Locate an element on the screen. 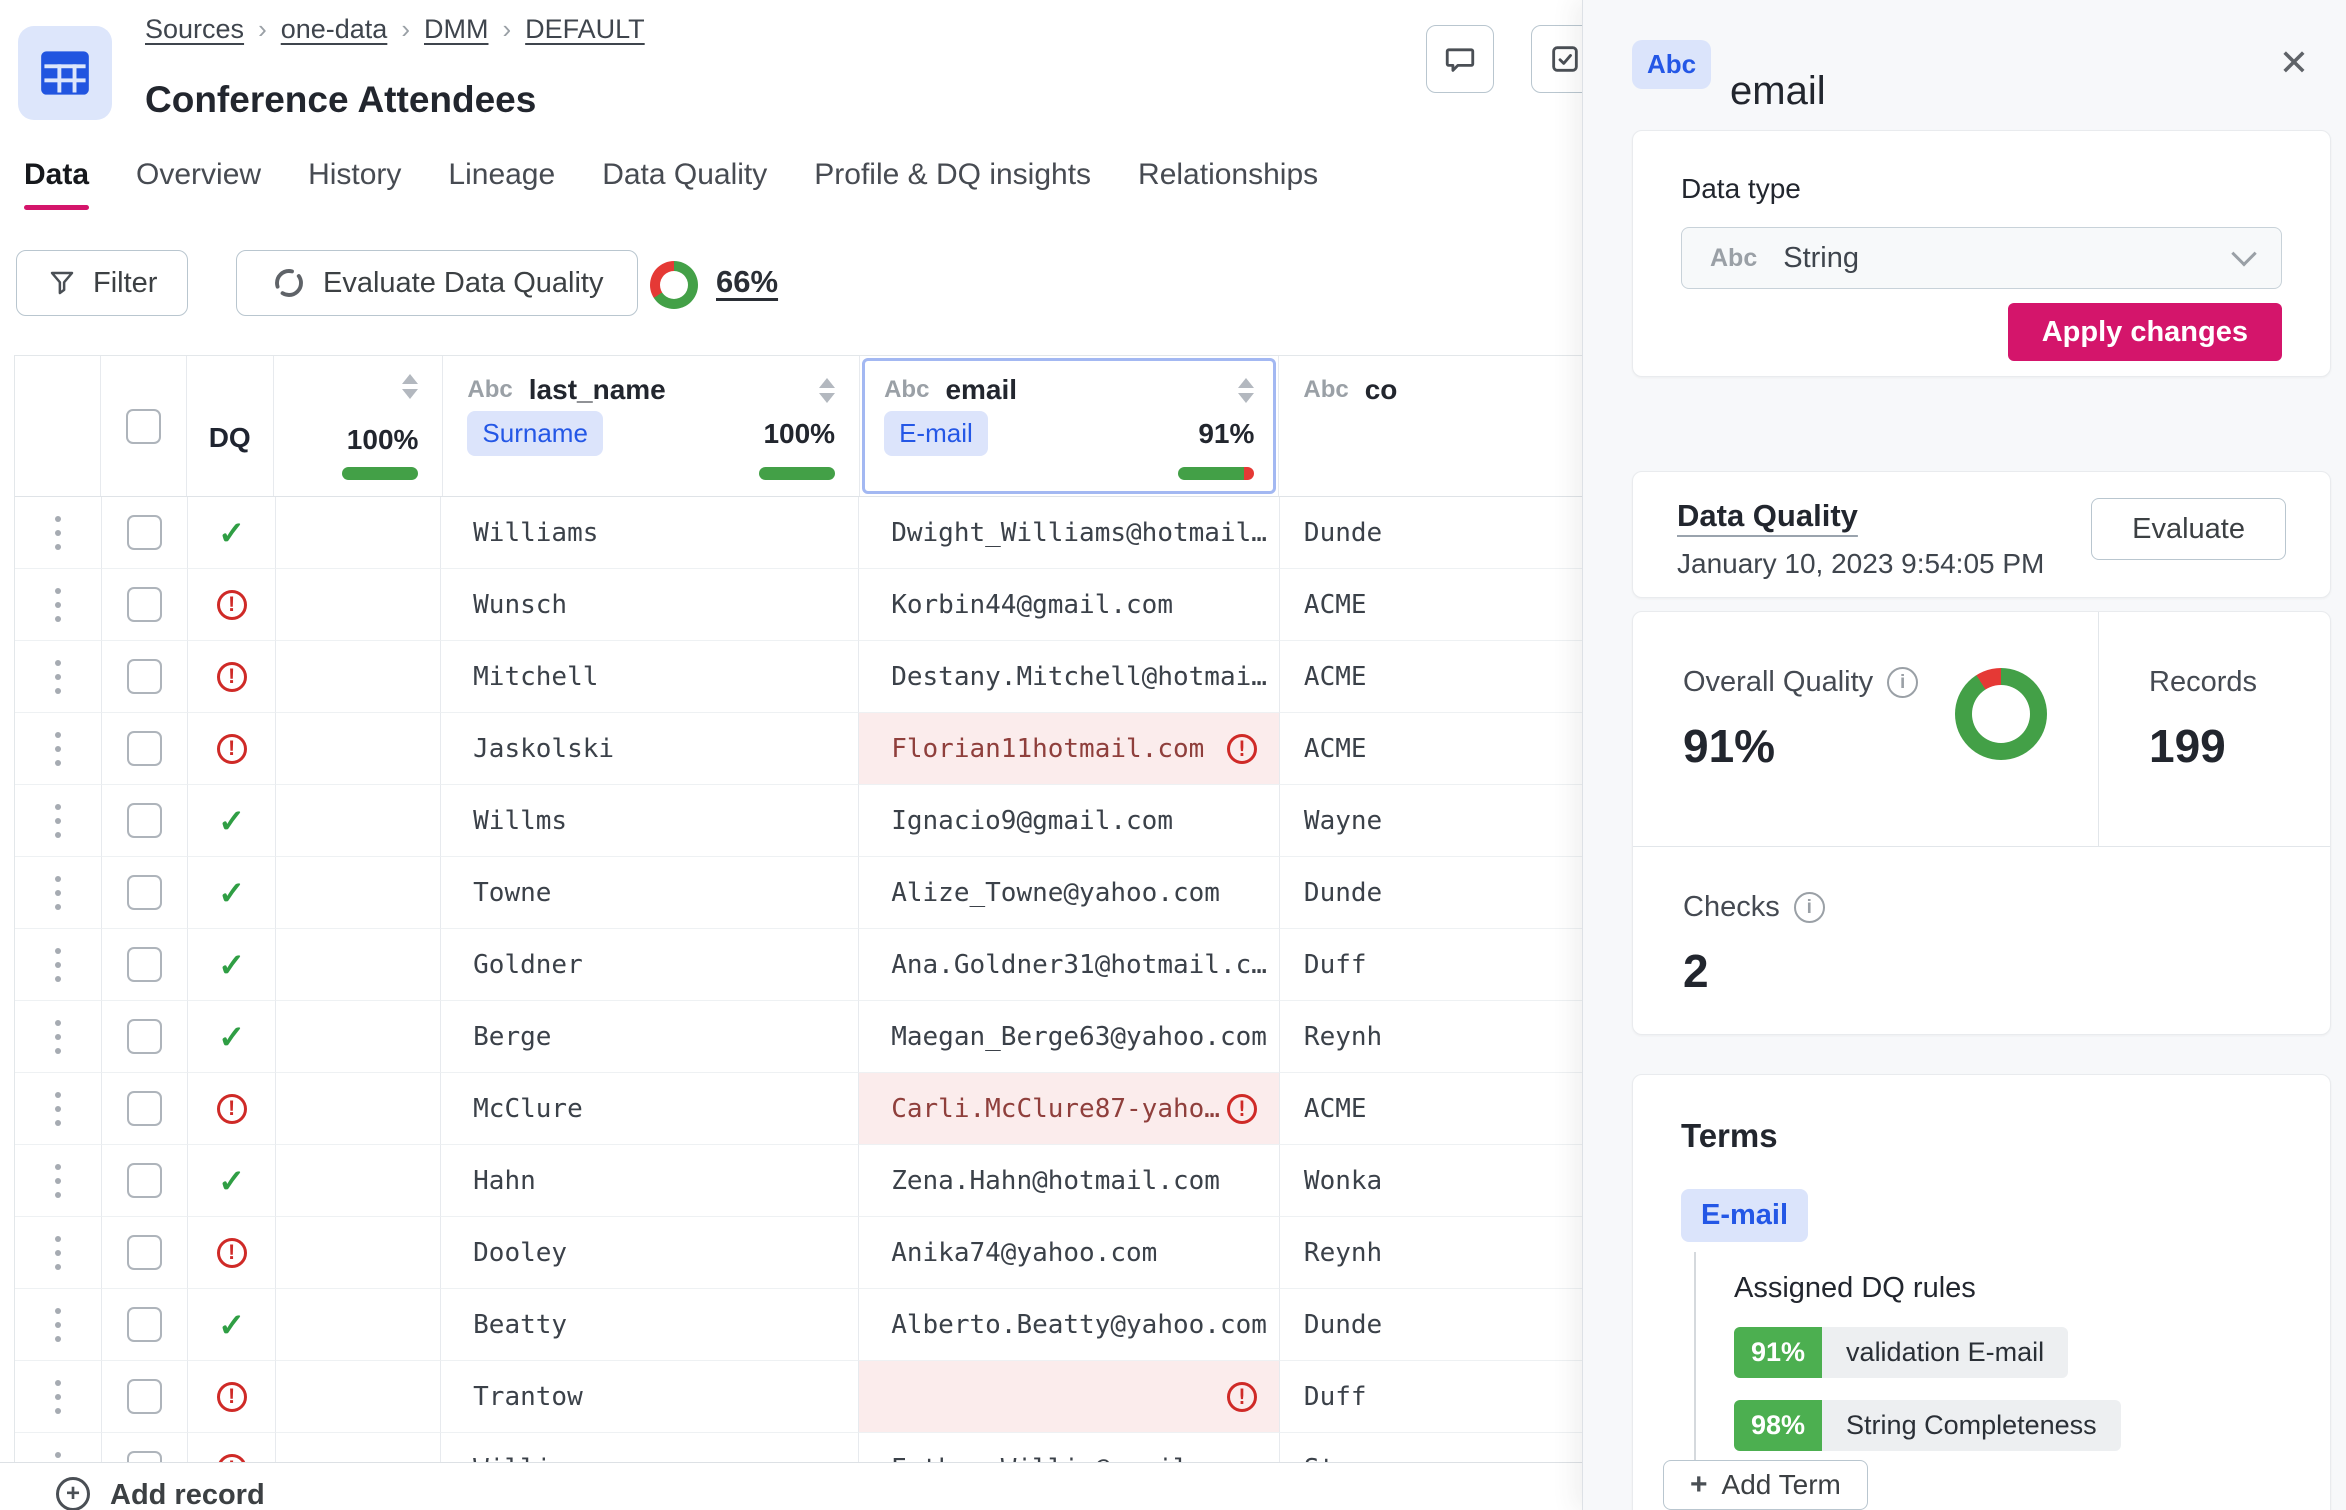  row-email-cell: Florian11hotmail.com! is located at coordinates (1069, 749).